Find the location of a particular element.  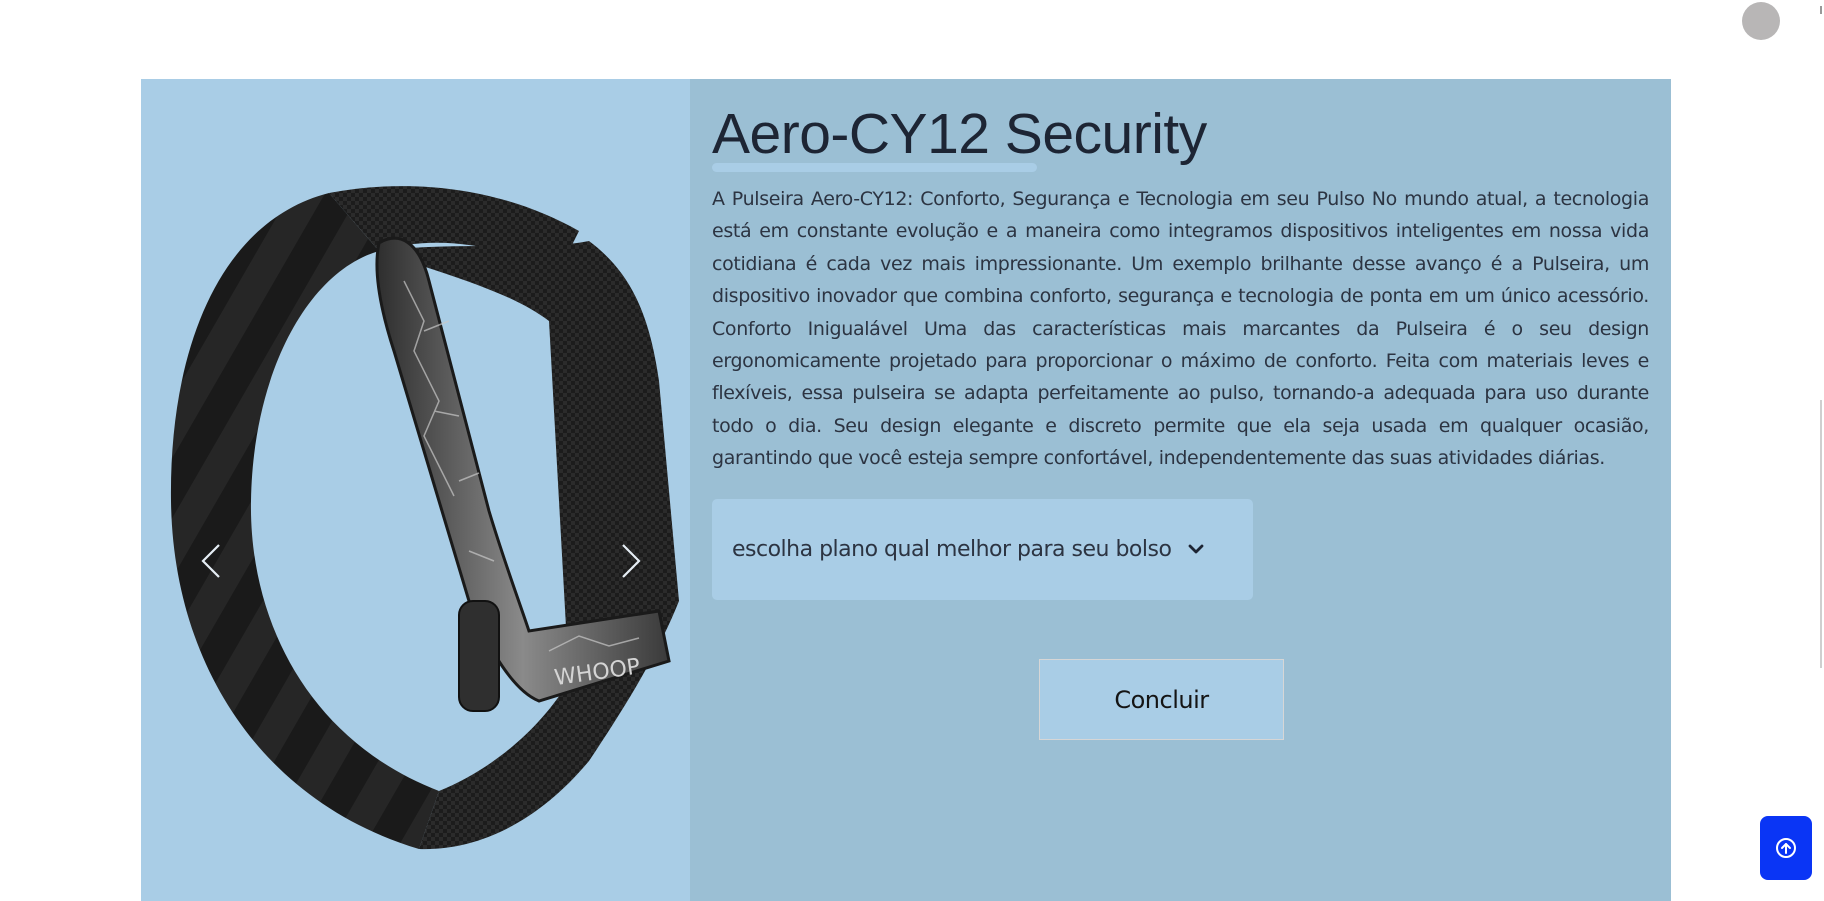

scrollbar-thumb is located at coordinates (1821, 534).